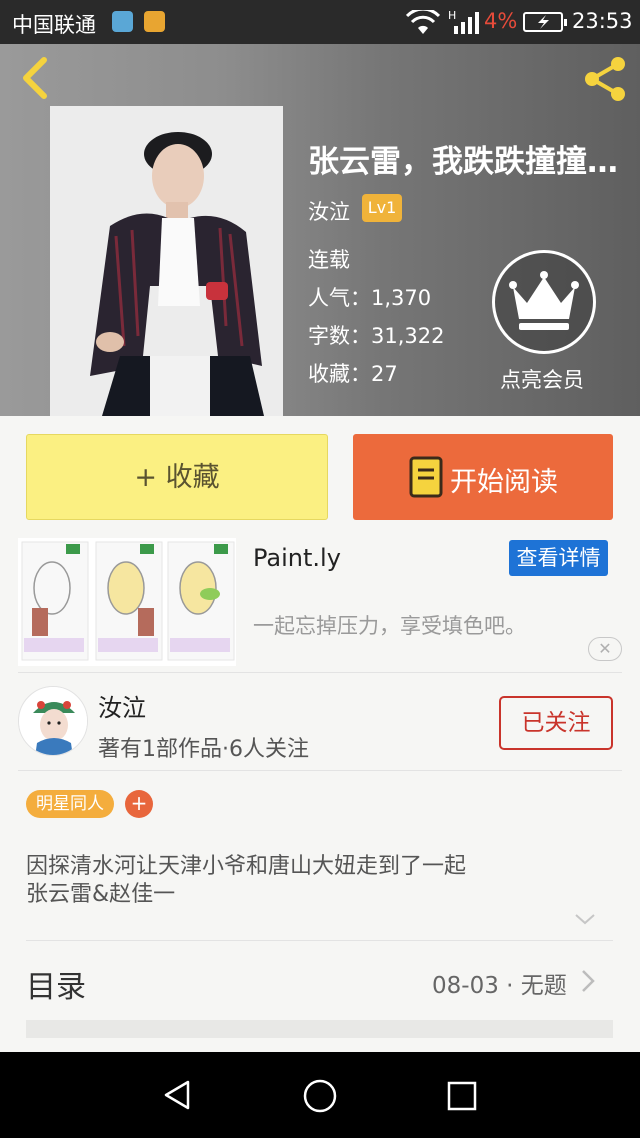 The width and height of the screenshot is (640, 1138). Describe the element at coordinates (177, 477) in the screenshot. I see `collect-button: + 收藏` at that location.